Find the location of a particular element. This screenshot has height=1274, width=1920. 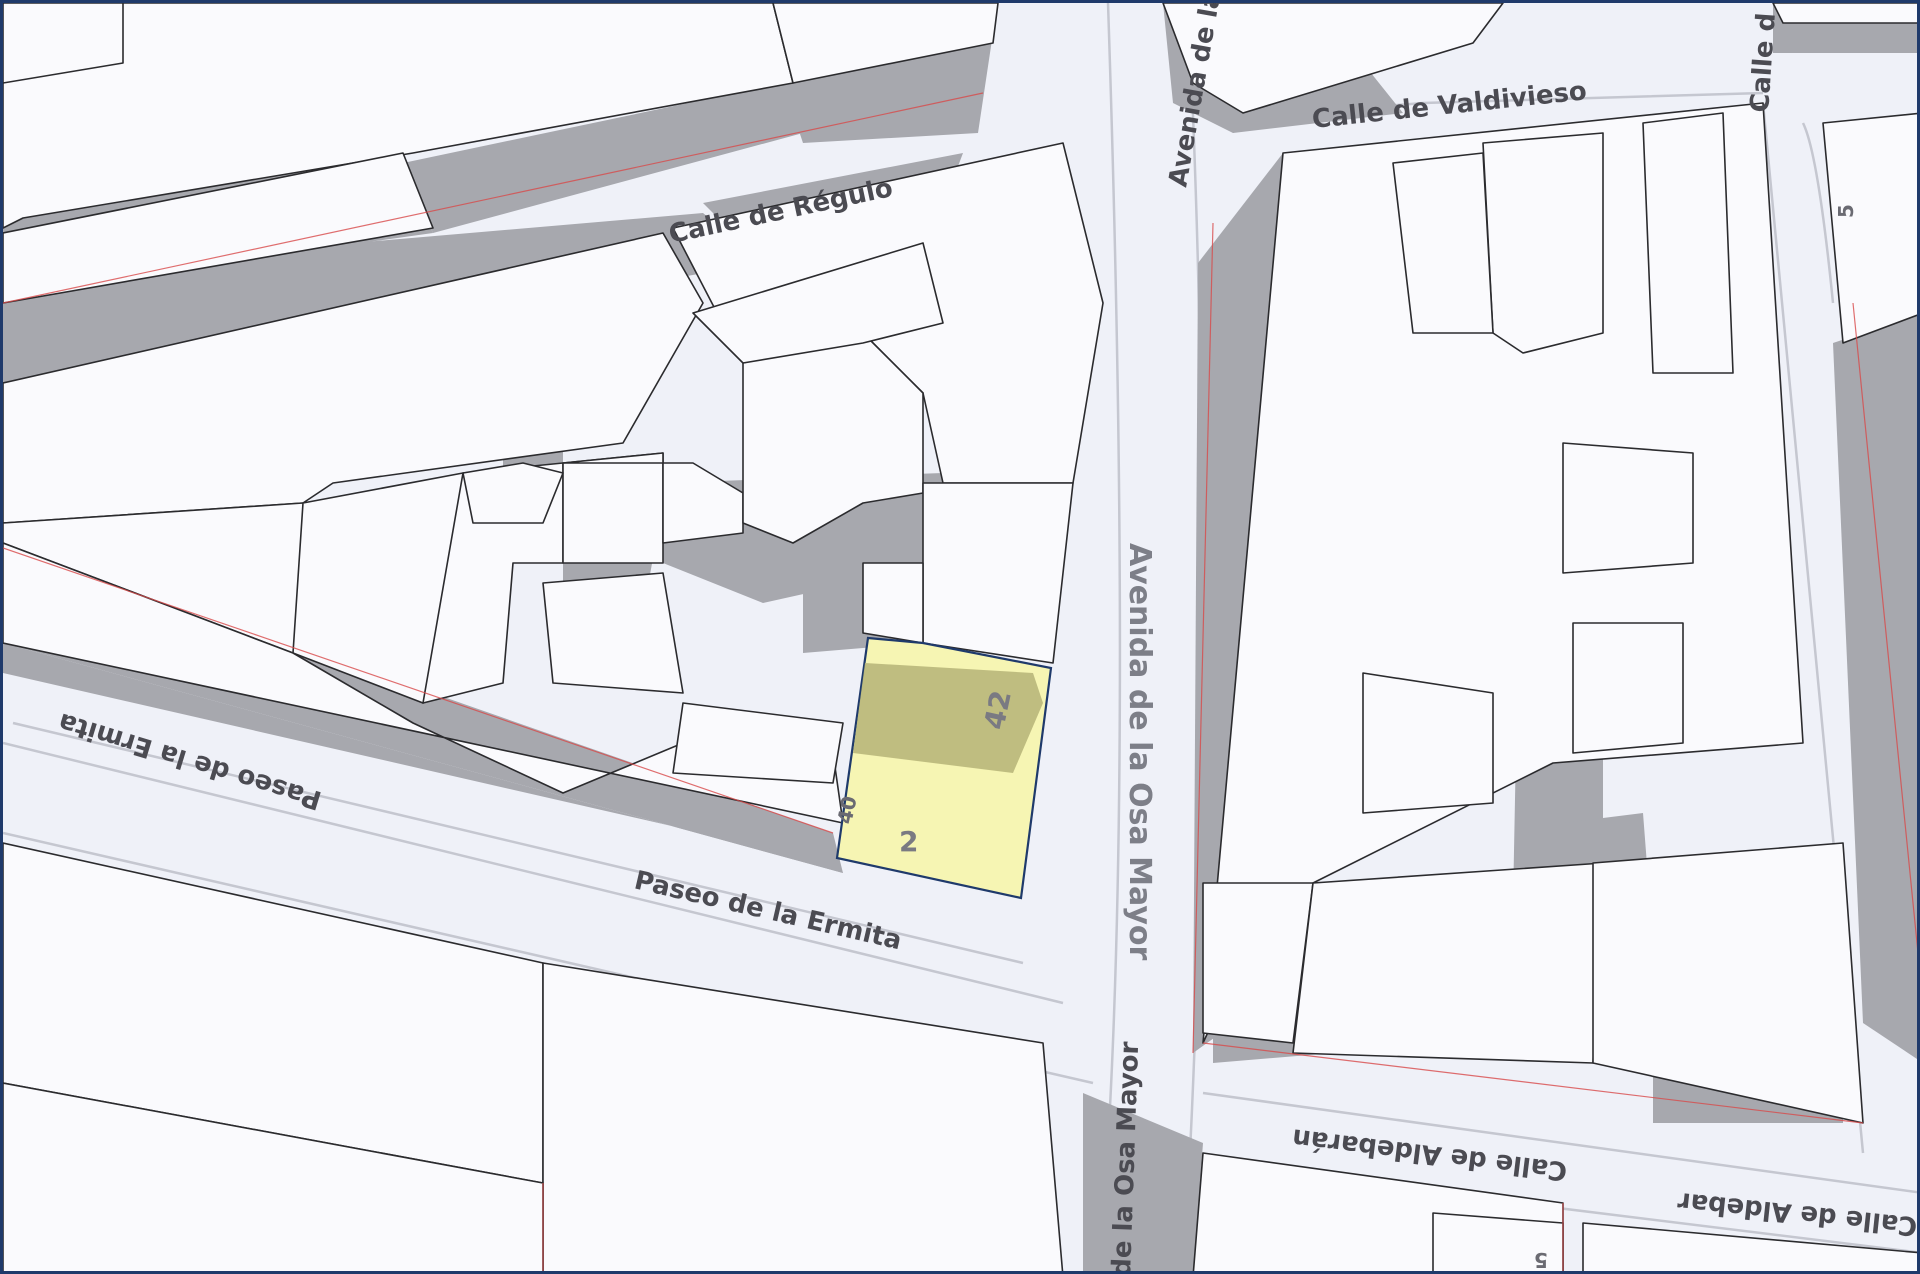

street-label-paseo-ermita-lower: Paseo de la Ermita is located at coordinates (767, 911).